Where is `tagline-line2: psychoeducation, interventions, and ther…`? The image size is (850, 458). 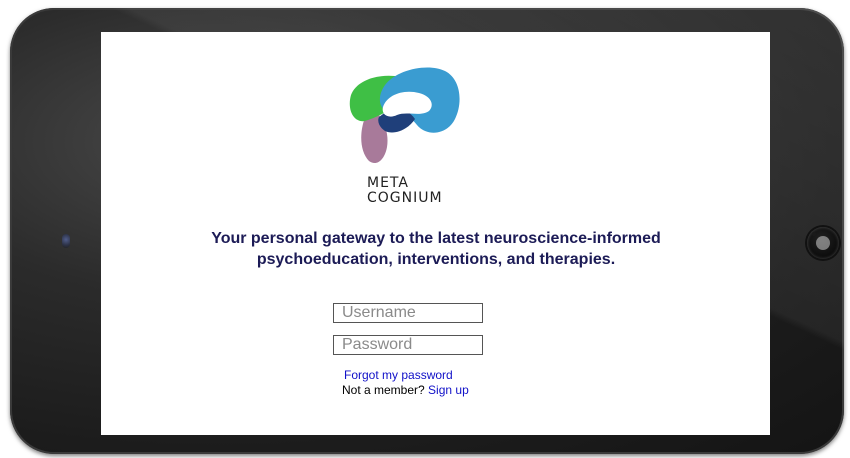 tagline-line2: psychoeducation, interventions, and ther… is located at coordinates (436, 259).